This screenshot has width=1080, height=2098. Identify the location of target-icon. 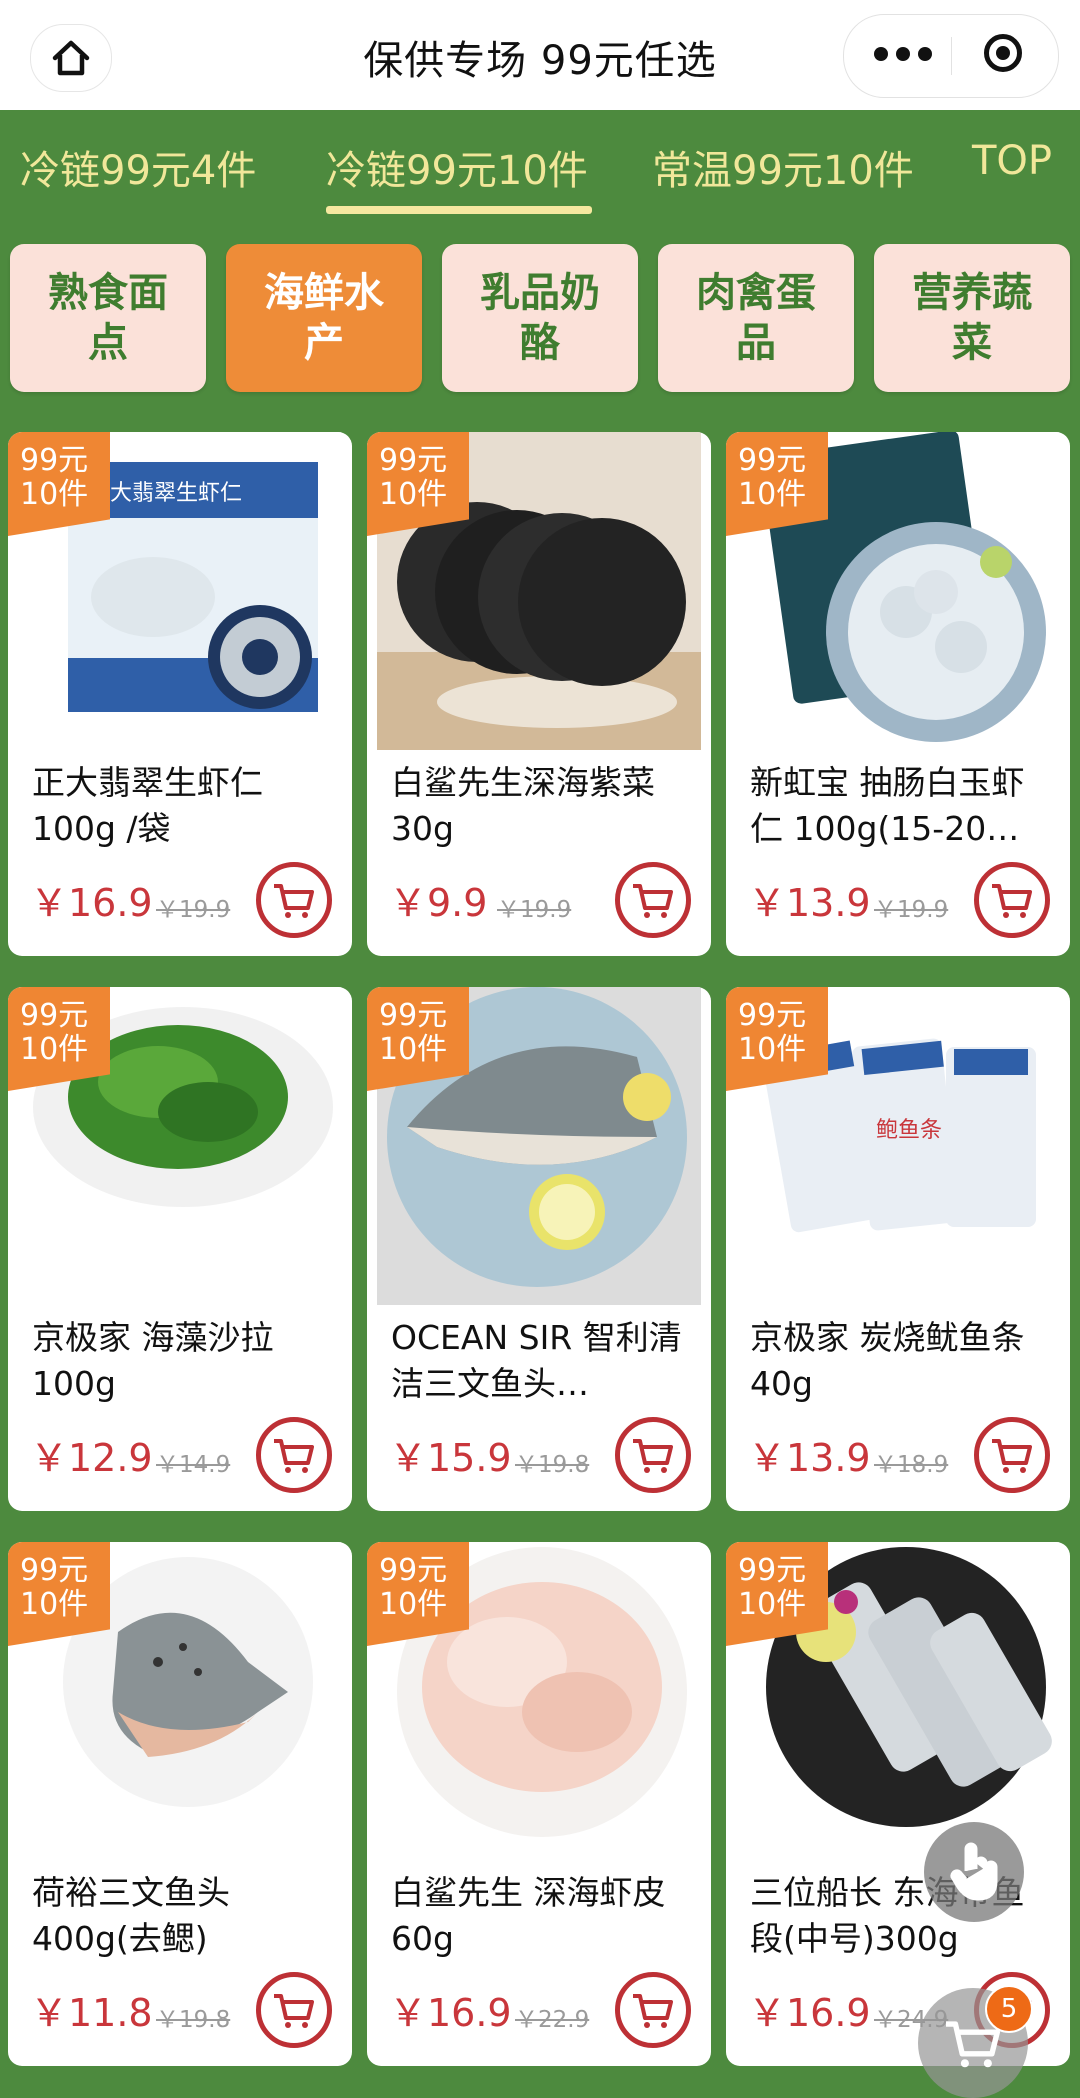
(1003, 53).